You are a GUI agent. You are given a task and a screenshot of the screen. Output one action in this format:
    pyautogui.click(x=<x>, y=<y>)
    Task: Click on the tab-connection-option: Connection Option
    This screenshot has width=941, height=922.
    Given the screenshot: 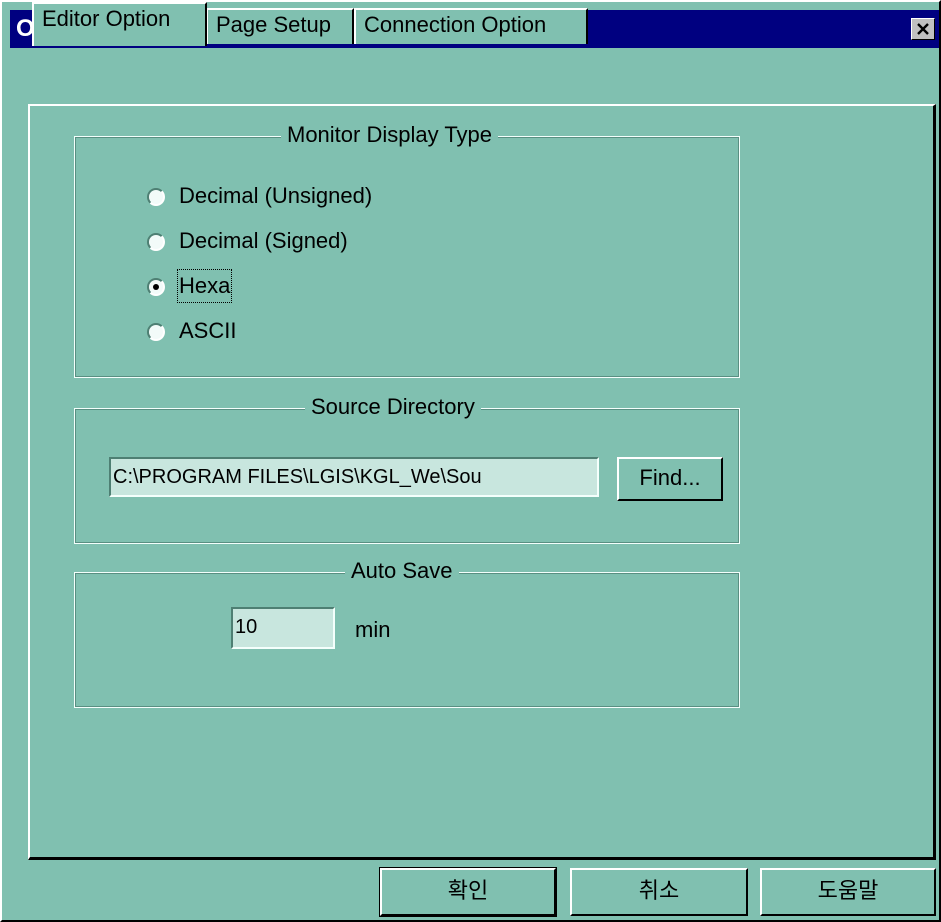 What is the action you would take?
    pyautogui.click(x=471, y=26)
    